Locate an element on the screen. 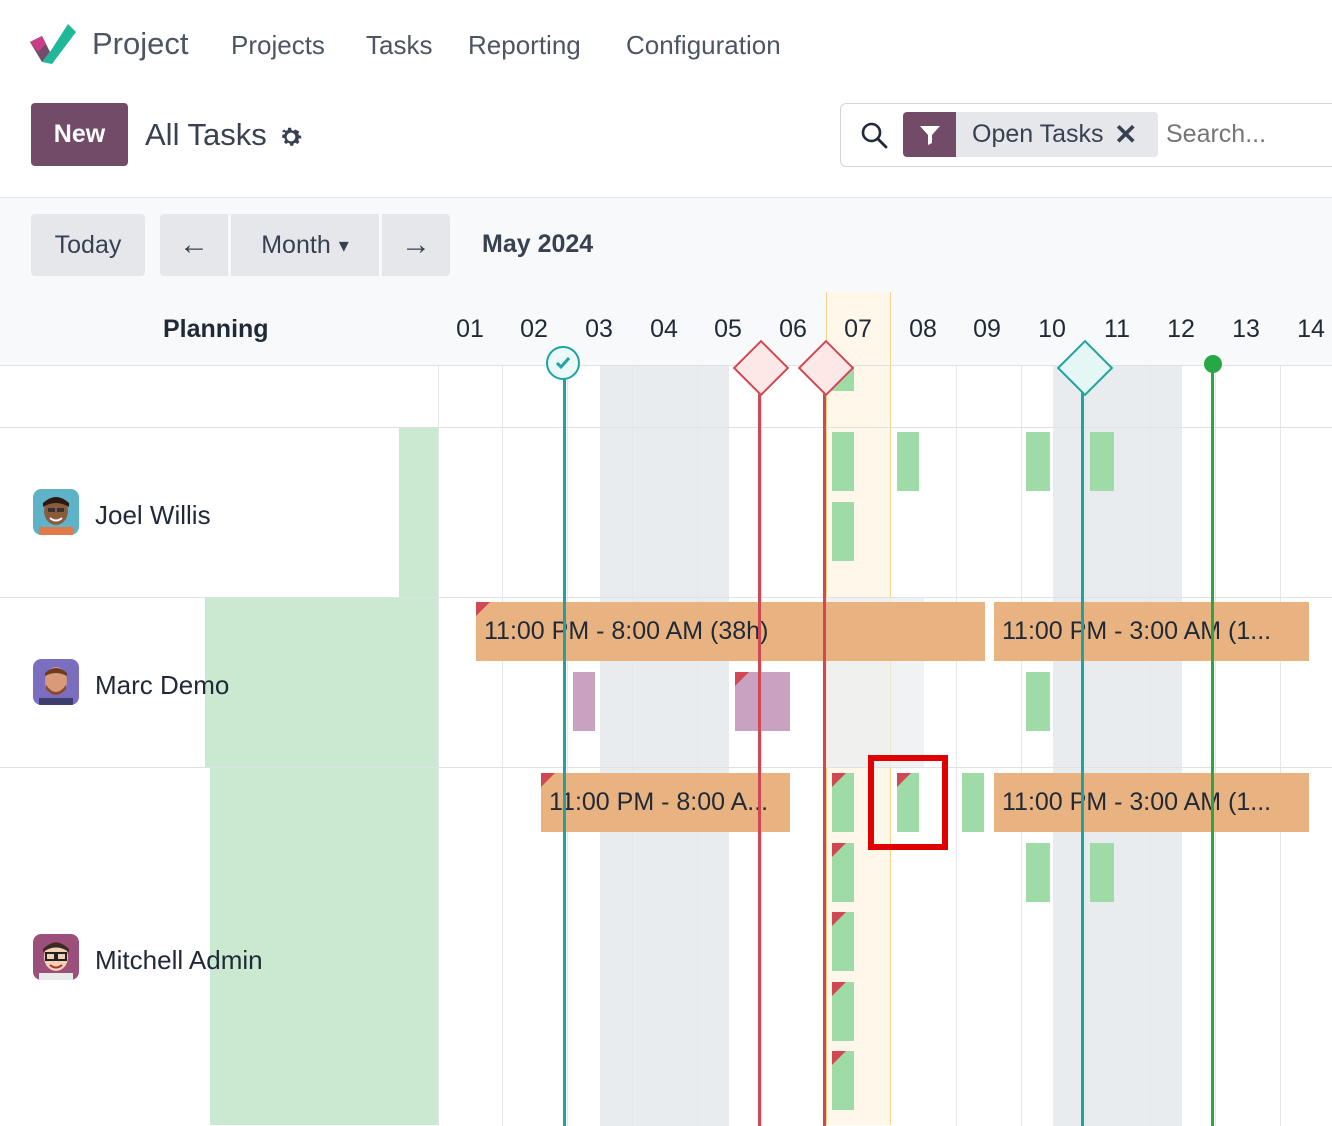 This screenshot has height=1126, width=1332. milestone-done-icon is located at coordinates (563, 363).